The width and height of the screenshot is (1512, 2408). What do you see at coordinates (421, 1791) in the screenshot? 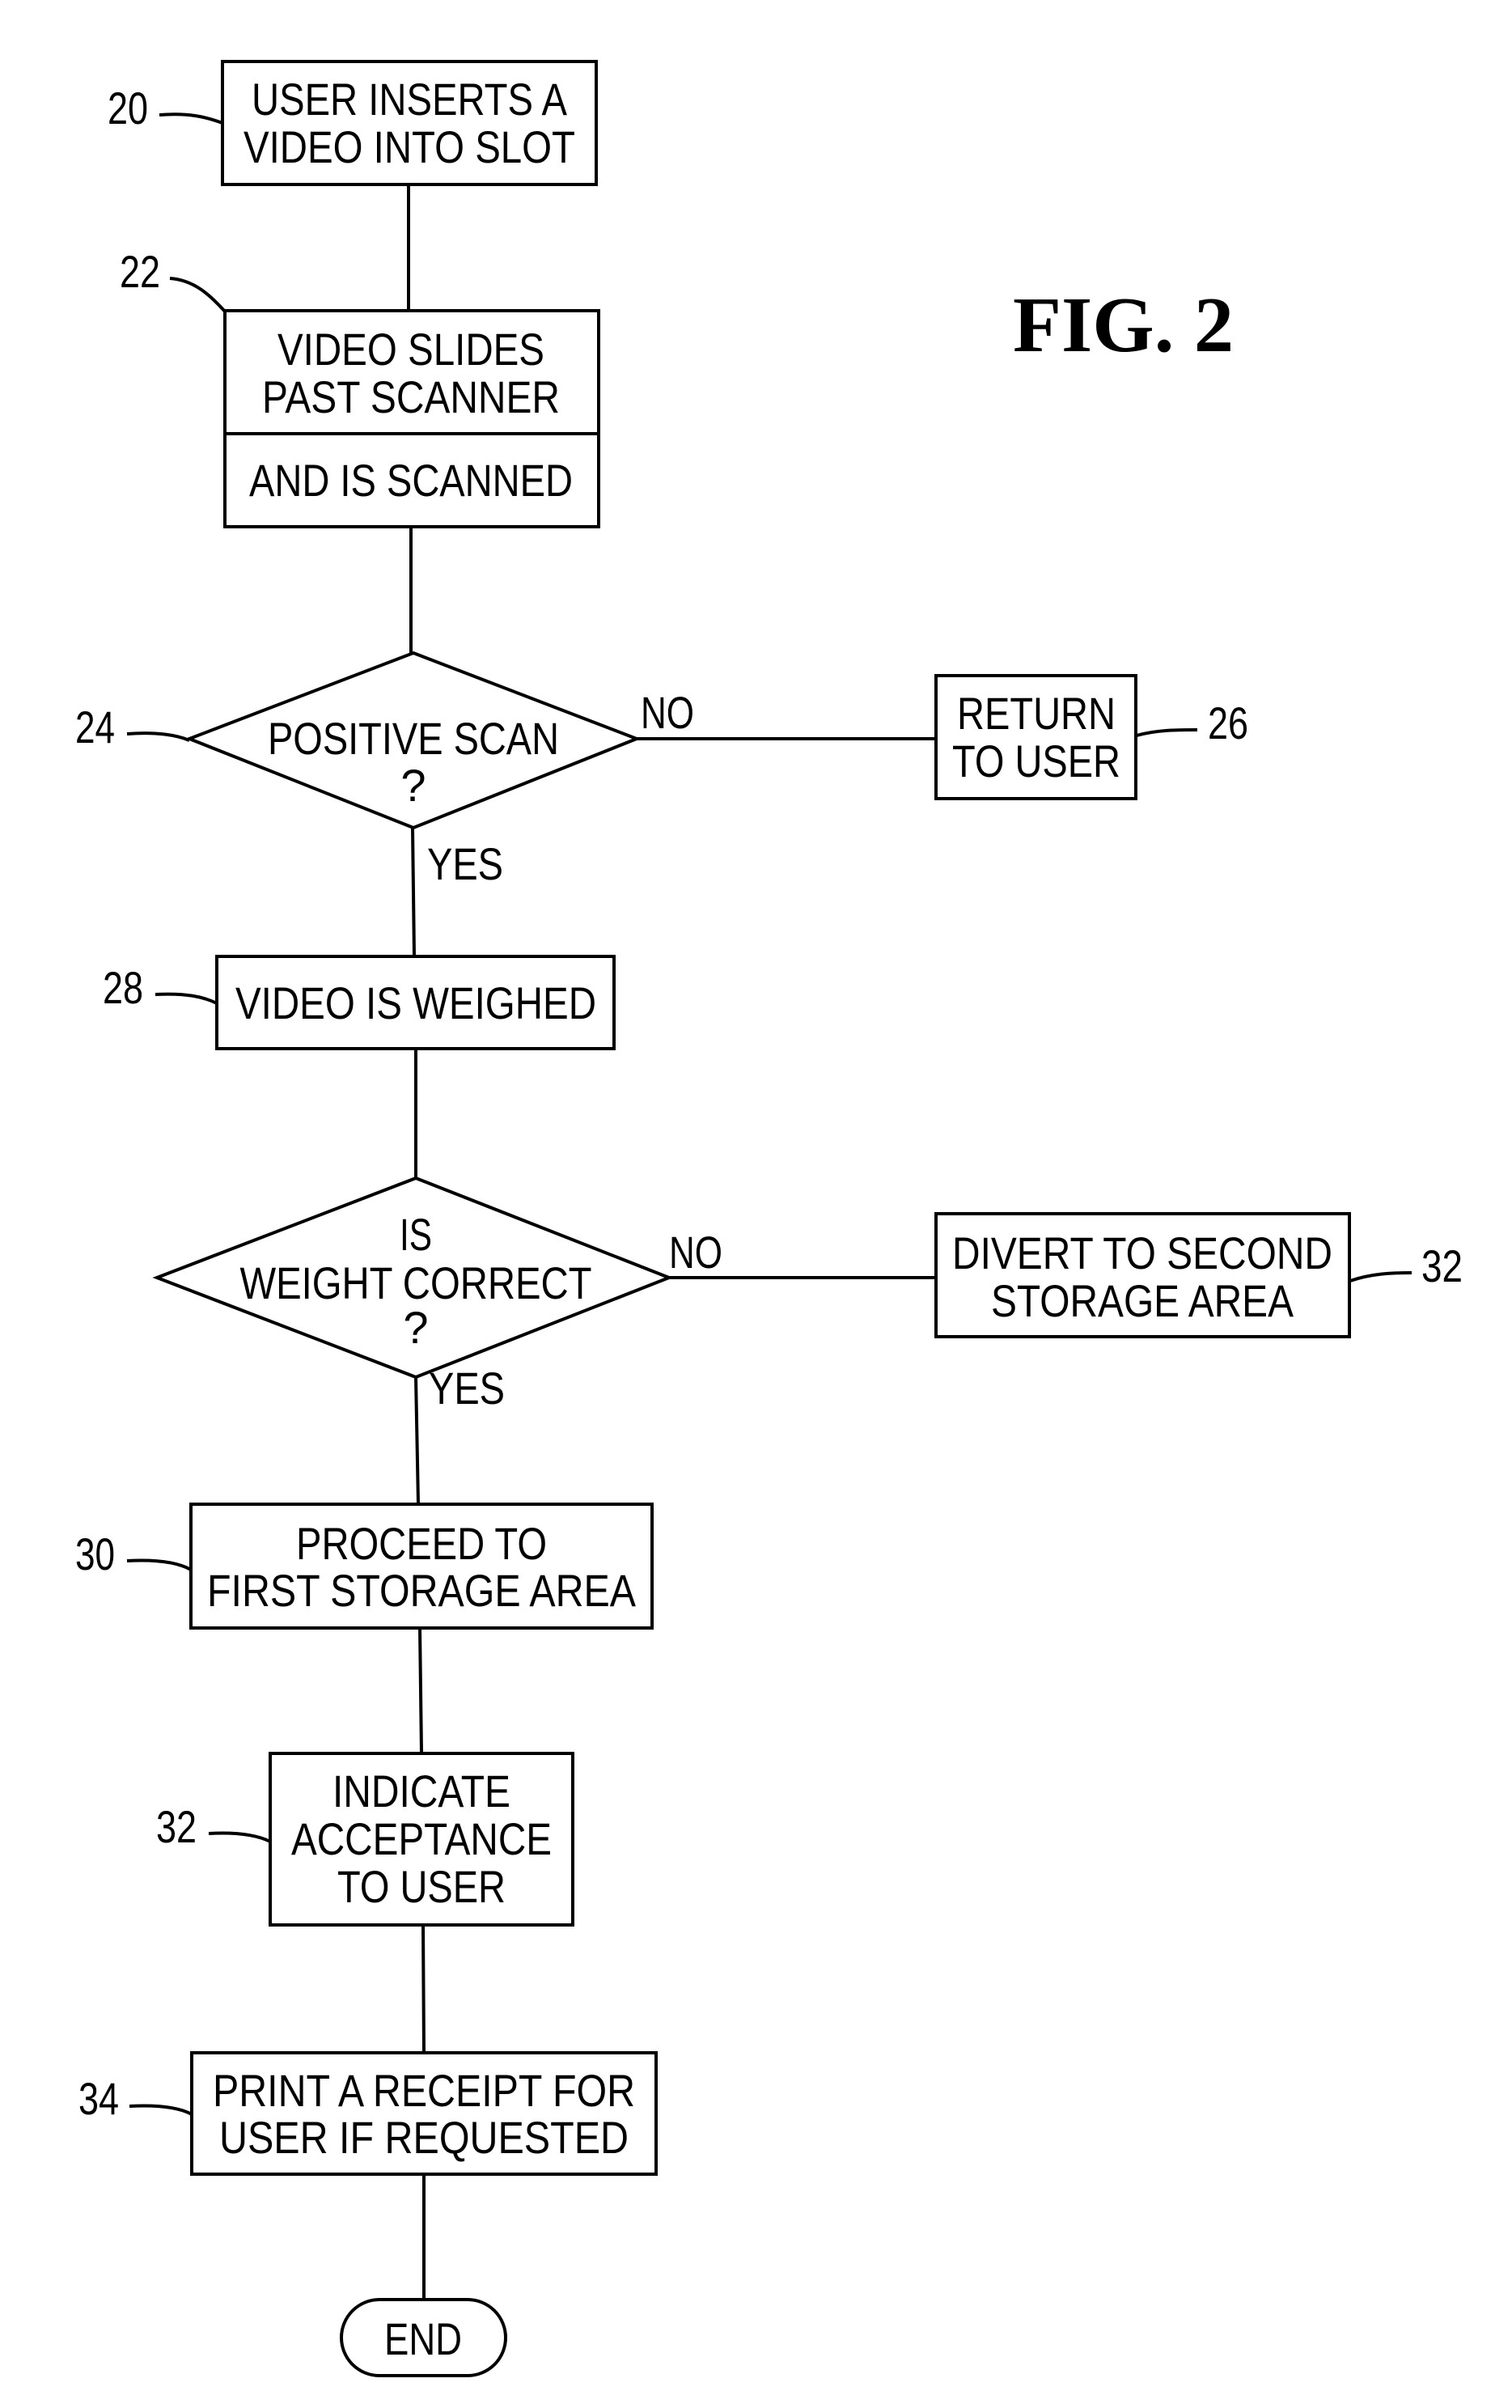
I see `node-32b-line-1: INDICATE` at bounding box center [421, 1791].